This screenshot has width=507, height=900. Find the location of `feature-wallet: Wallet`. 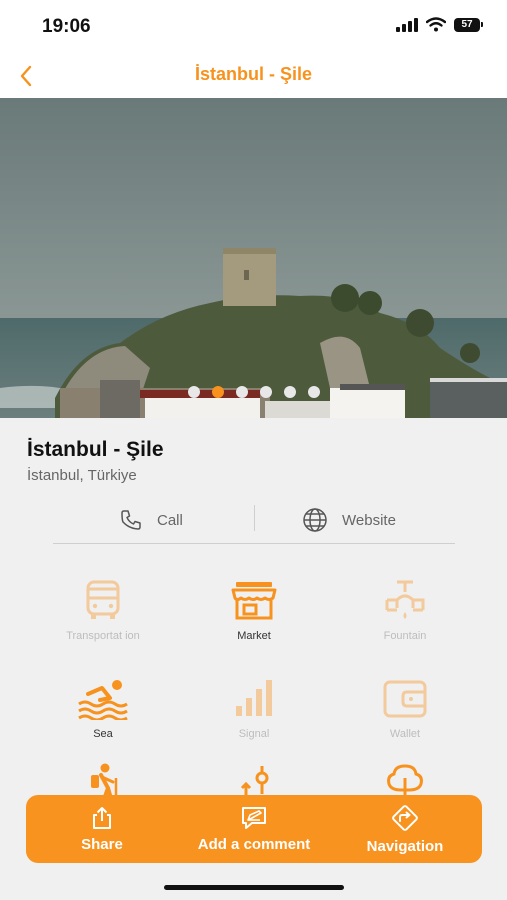

feature-wallet: Wallet is located at coordinates (405, 707).